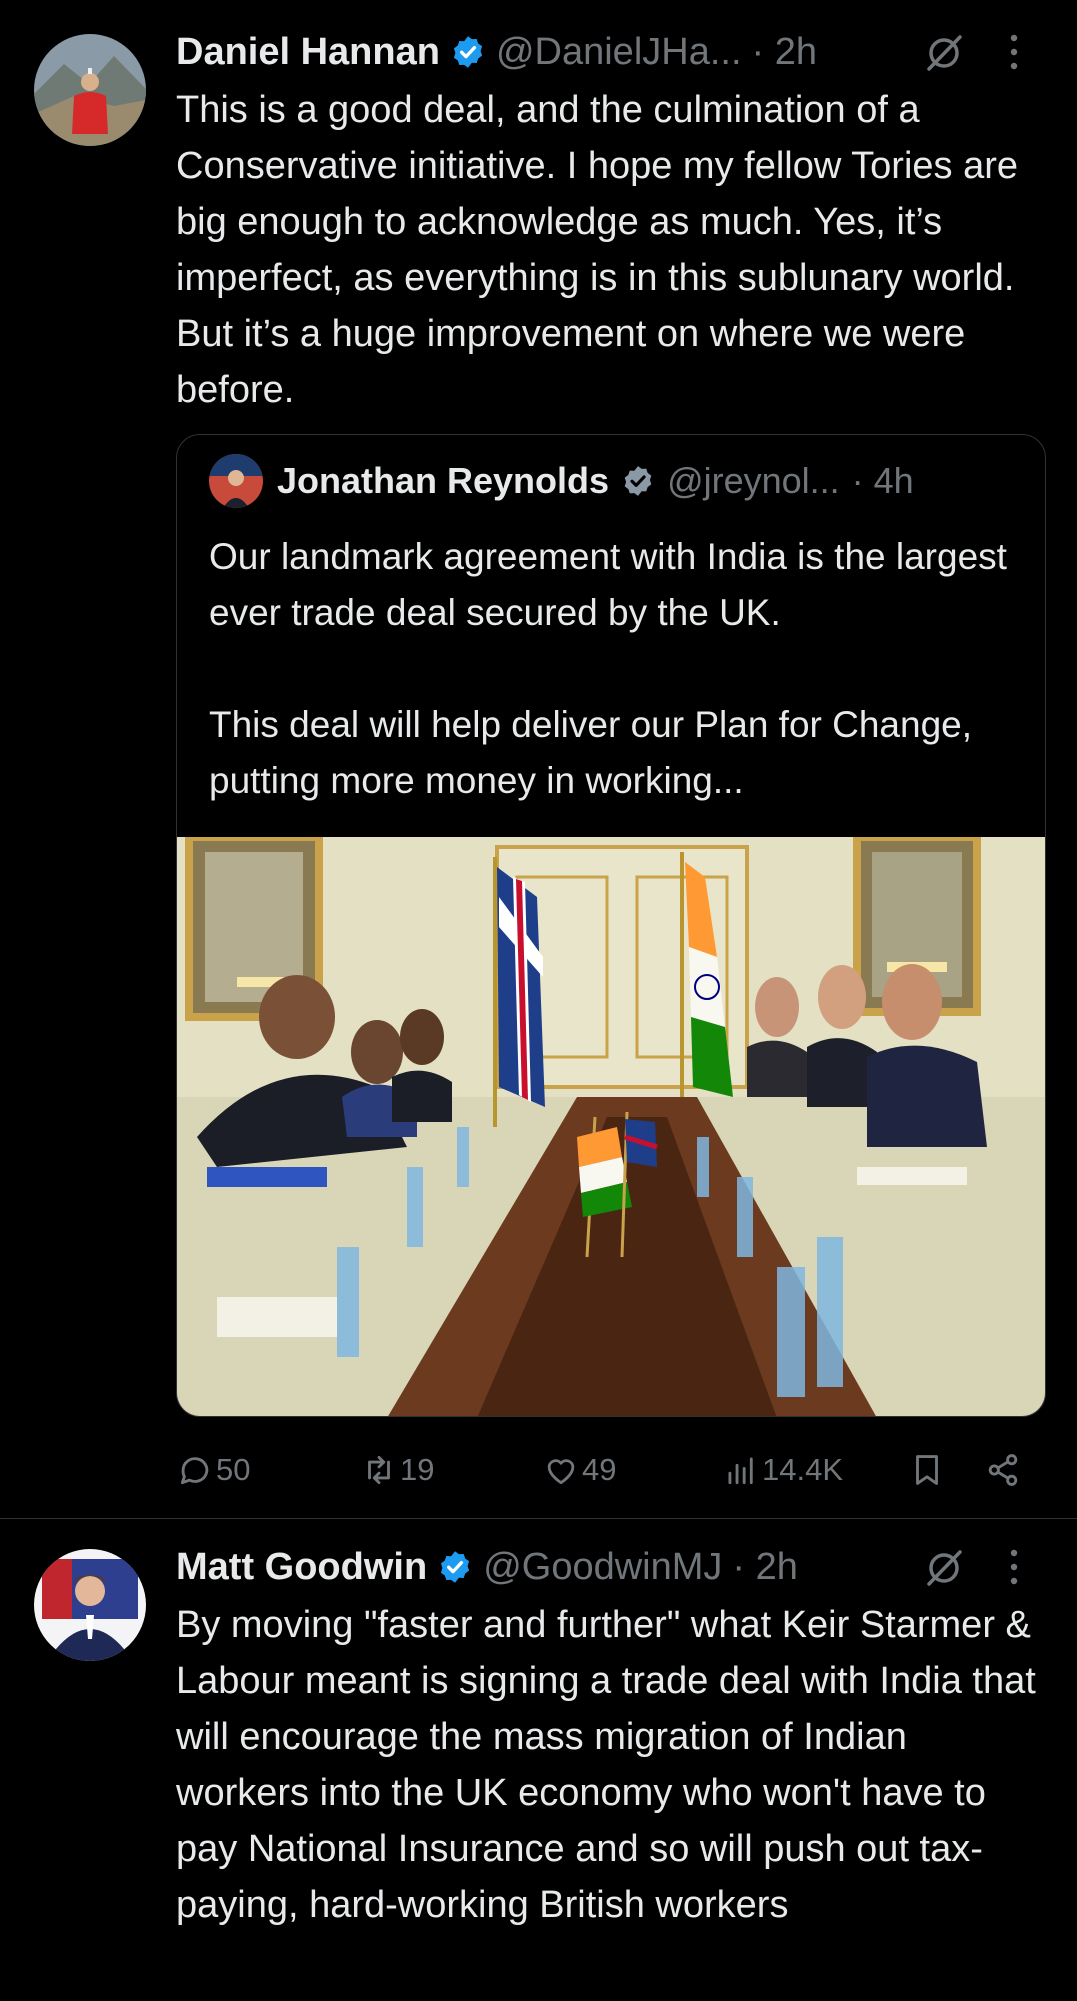 The image size is (1077, 2001). I want to click on bookmark-icon, so click(927, 1470).